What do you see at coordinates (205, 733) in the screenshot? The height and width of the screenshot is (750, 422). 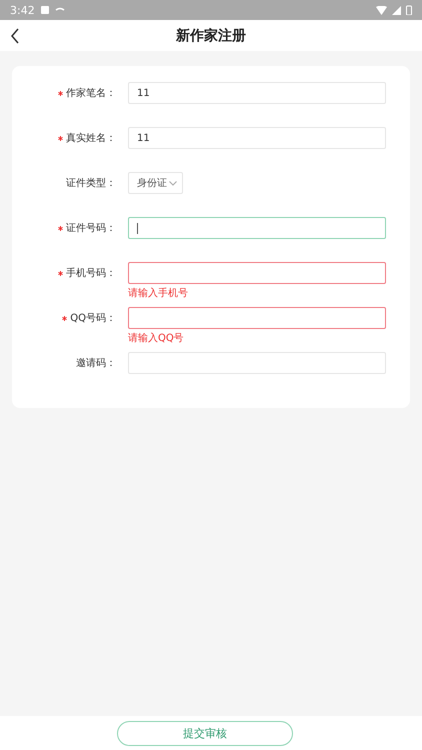 I see `submit-button: 提交审核` at bounding box center [205, 733].